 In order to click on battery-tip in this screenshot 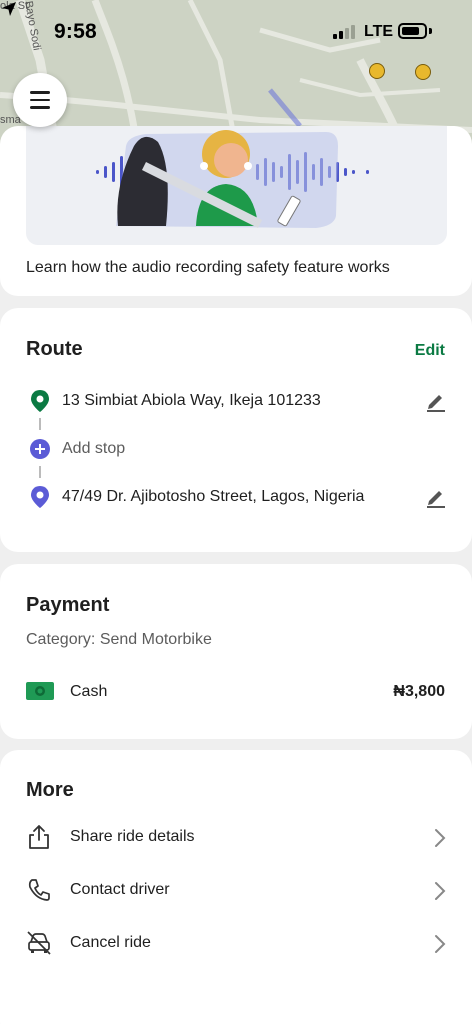, I will do `click(430, 31)`.